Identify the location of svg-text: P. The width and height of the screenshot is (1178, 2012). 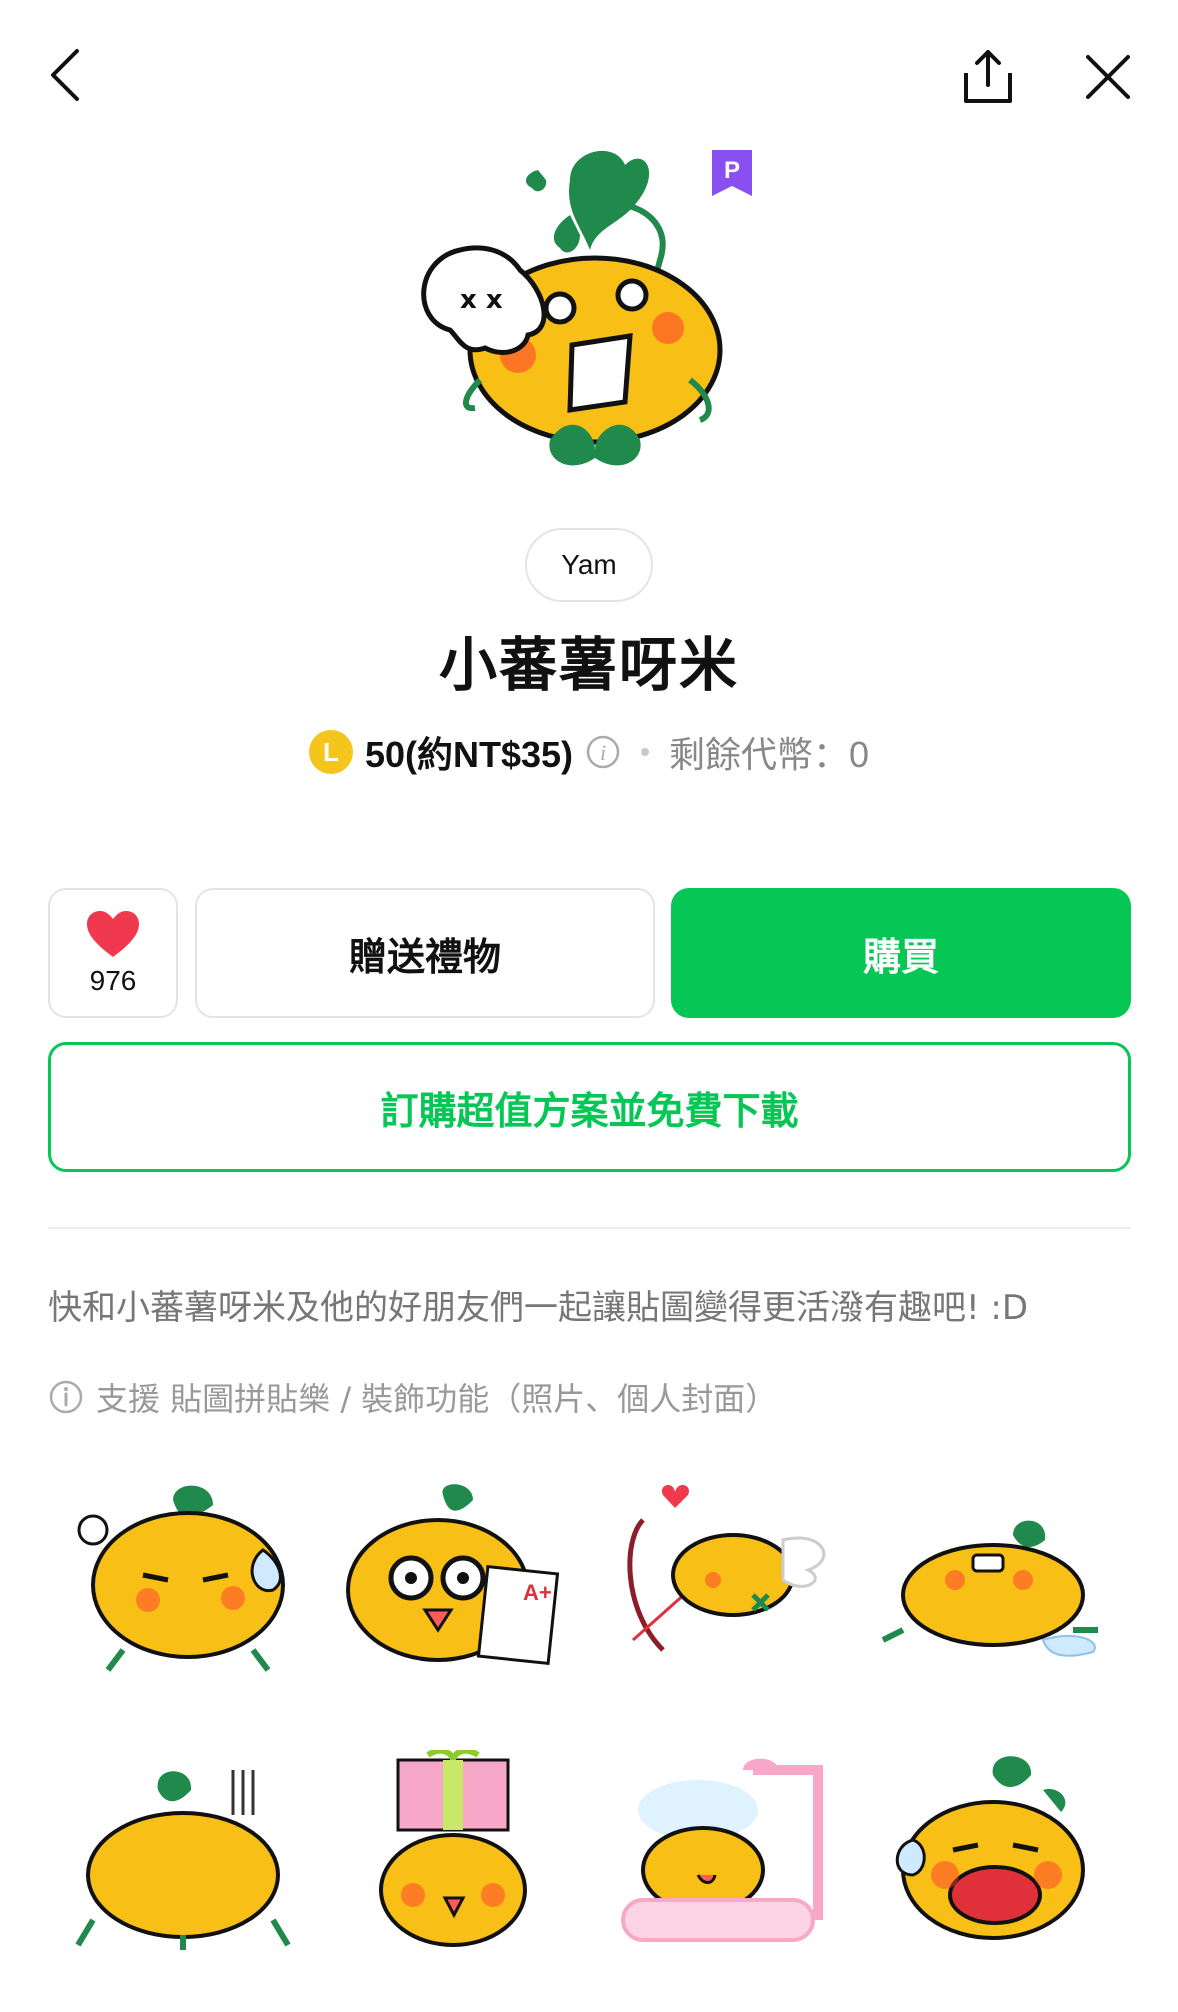
(732, 170).